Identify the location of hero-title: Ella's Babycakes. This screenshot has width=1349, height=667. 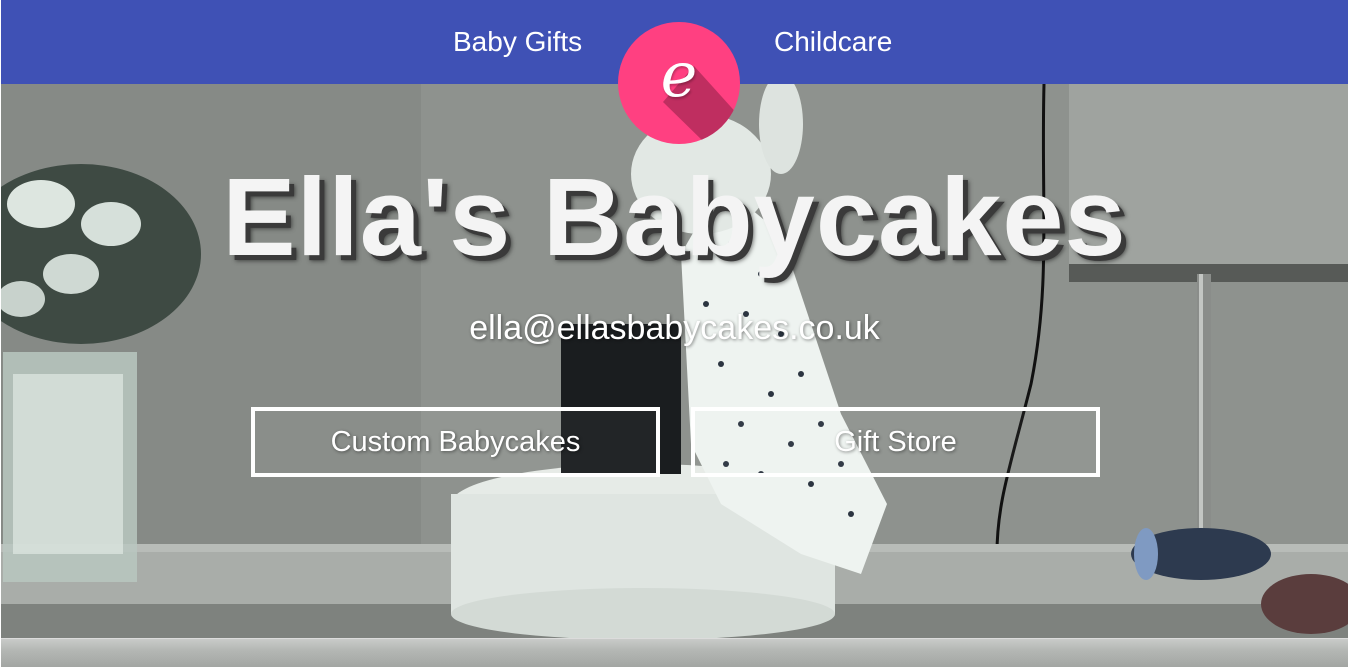
(674, 217).